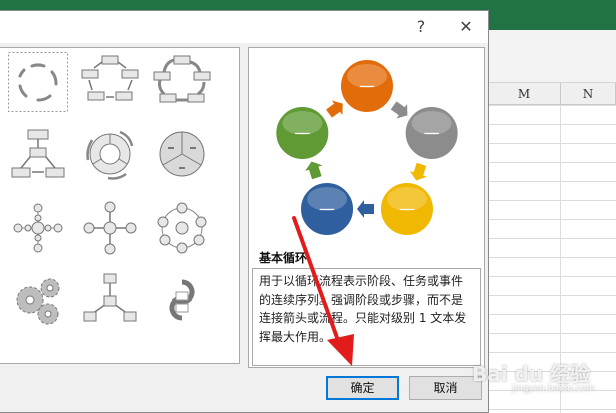 The image size is (616, 413). I want to click on layout-thumb-basic-cycle, so click(38, 82).